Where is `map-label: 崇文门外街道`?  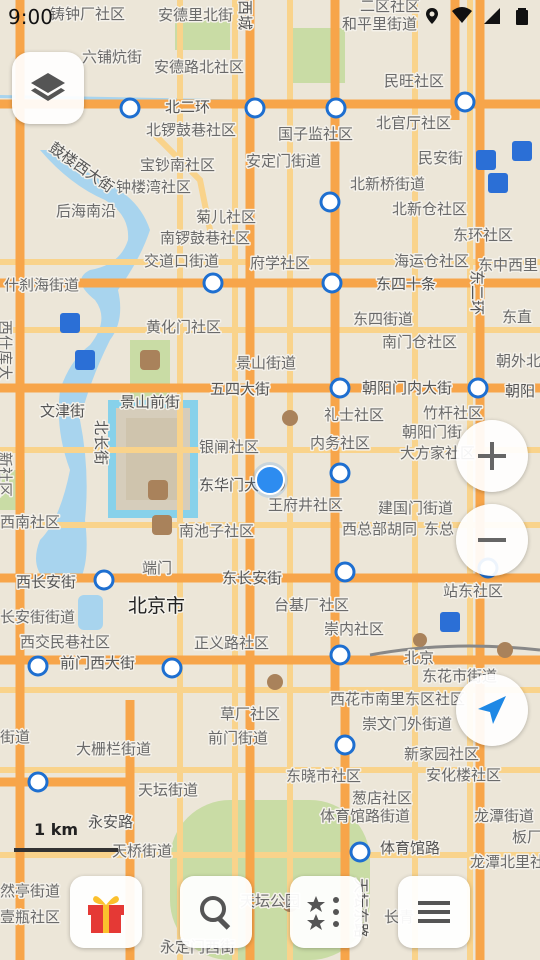 map-label: 崇文门外街道 is located at coordinates (407, 724).